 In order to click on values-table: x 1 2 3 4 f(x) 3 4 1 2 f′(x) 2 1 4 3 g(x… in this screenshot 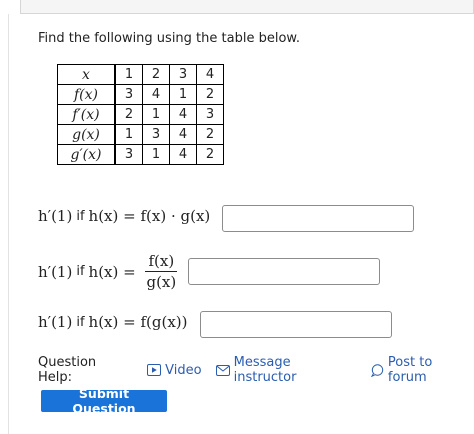, I will do `click(140, 114)`.